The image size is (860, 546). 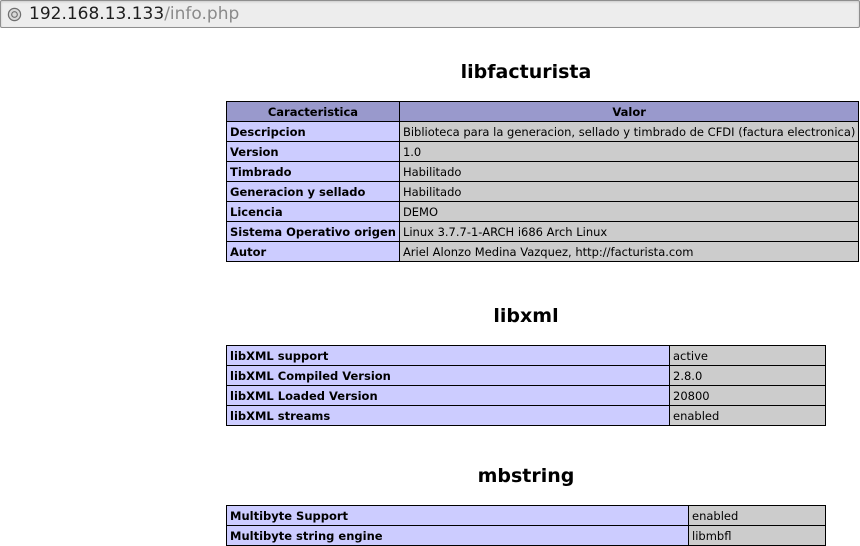 What do you see at coordinates (313, 231) in the screenshot?
I see `row-key: Sistema Operativo origen` at bounding box center [313, 231].